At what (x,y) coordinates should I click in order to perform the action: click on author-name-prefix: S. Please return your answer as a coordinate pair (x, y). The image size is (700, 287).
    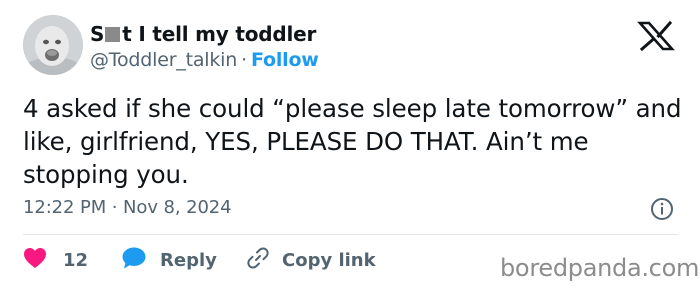
    Looking at the image, I should click on (97, 34).